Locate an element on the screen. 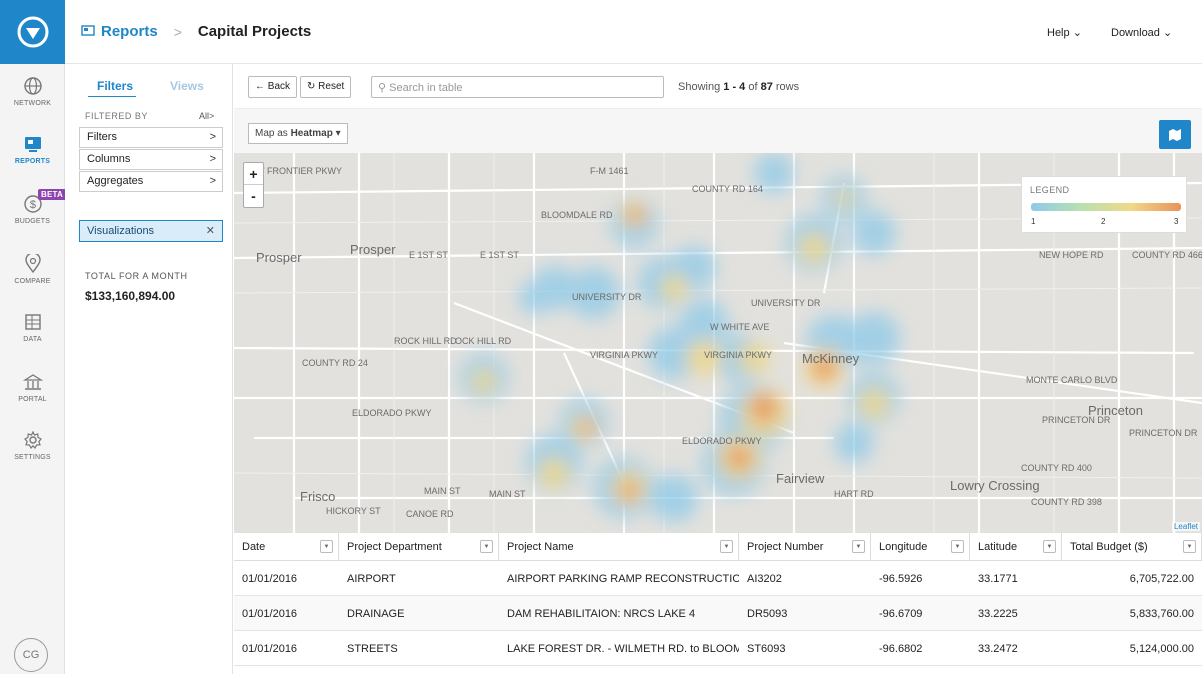 The width and height of the screenshot is (1202, 674). total-value: $133,160,894.00 is located at coordinates (130, 296).